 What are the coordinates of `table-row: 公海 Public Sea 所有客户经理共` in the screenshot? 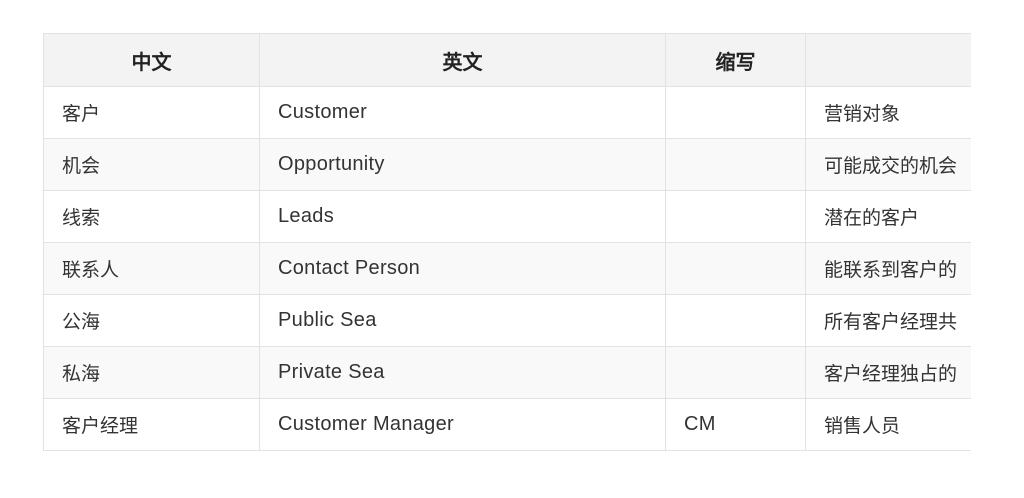 It's located at (507, 320).